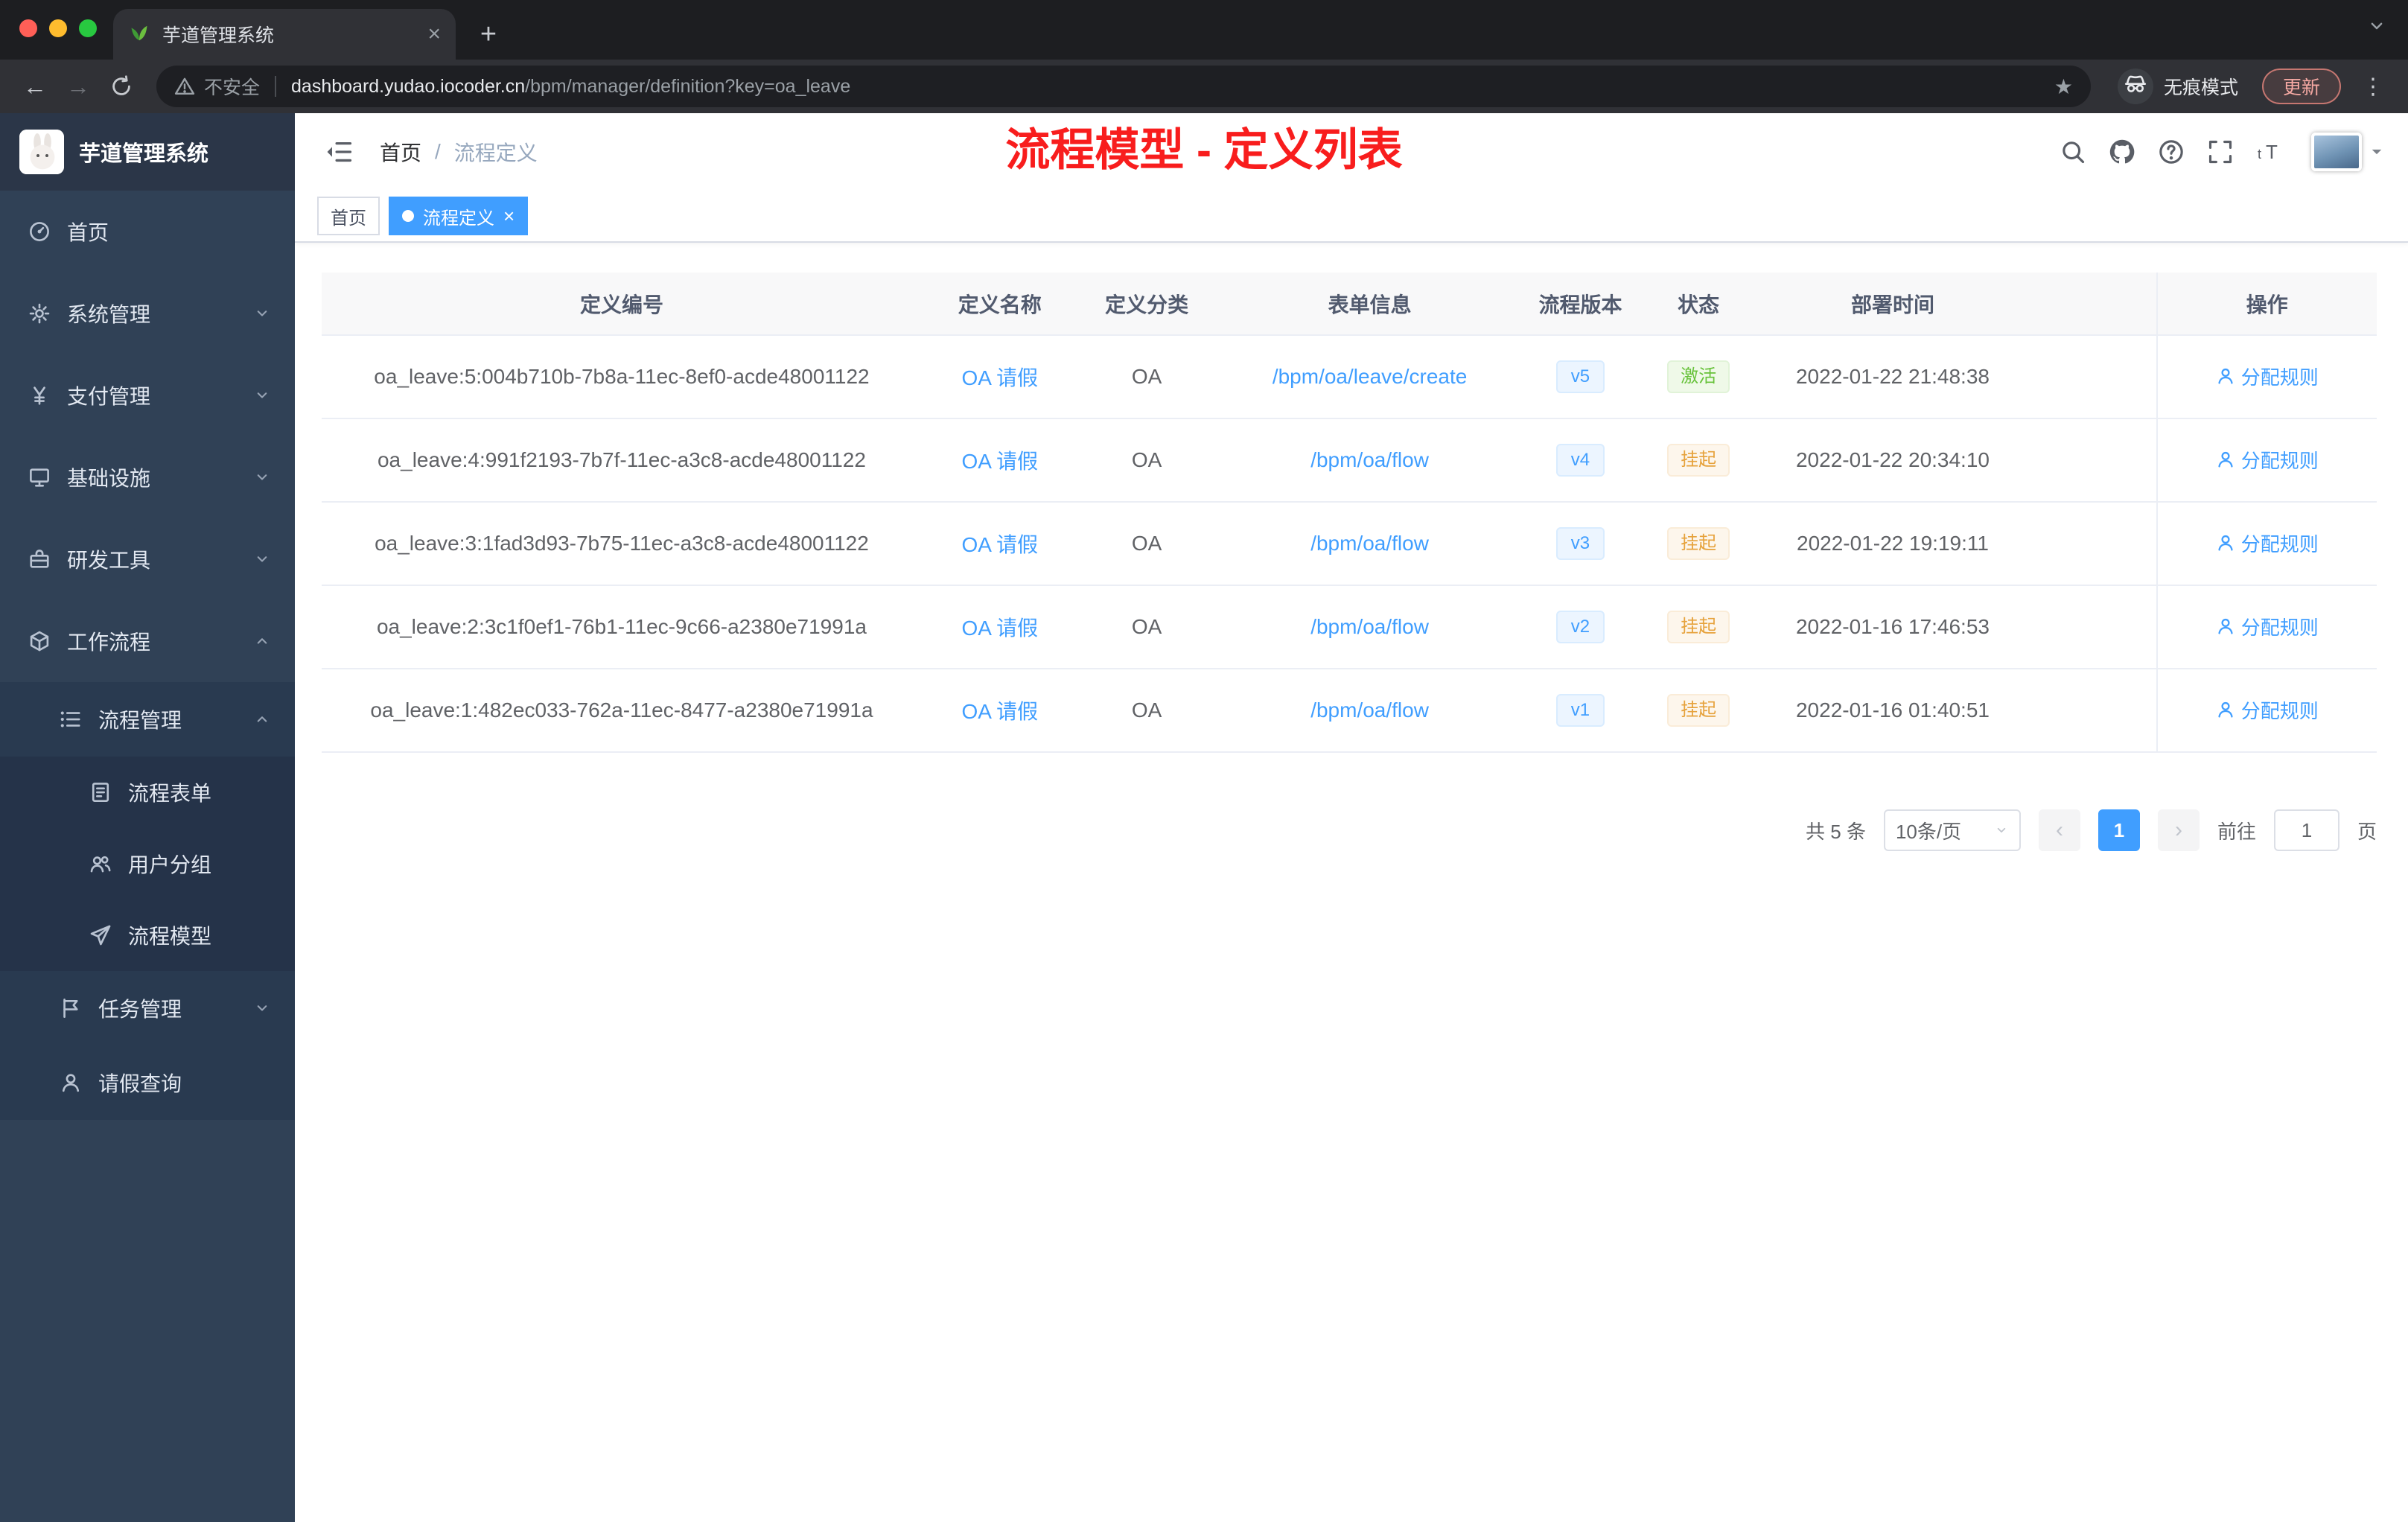 The height and width of the screenshot is (1522, 2408). Describe the element at coordinates (2171, 151) in the screenshot. I see `question-icon` at that location.